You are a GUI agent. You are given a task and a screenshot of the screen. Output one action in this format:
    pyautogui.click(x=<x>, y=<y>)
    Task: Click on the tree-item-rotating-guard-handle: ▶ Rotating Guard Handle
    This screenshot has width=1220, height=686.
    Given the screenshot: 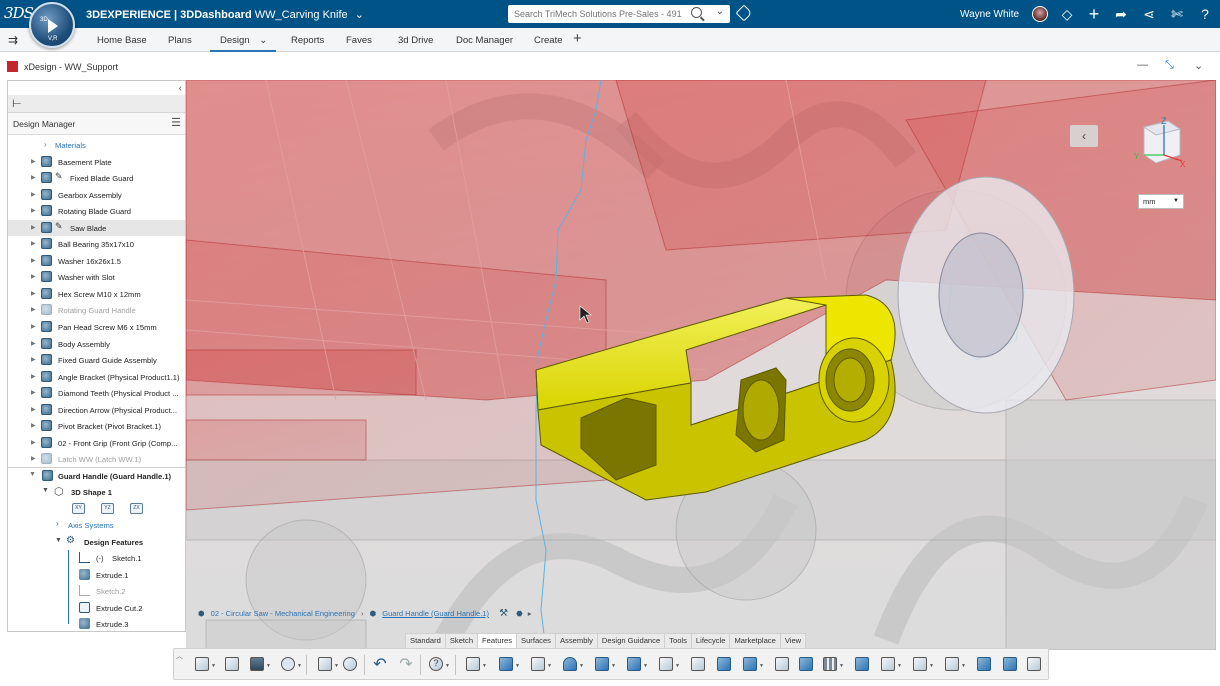 What is the action you would take?
    pyautogui.click(x=96, y=310)
    